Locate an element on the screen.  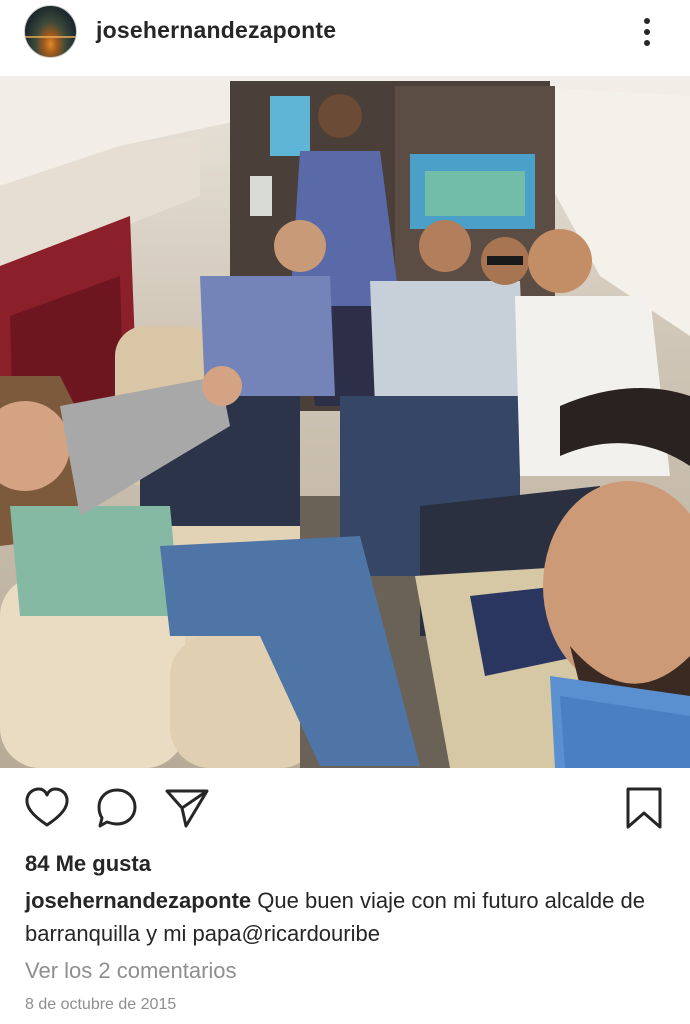
caption-username: josehernandezaponte is located at coordinates (138, 900).